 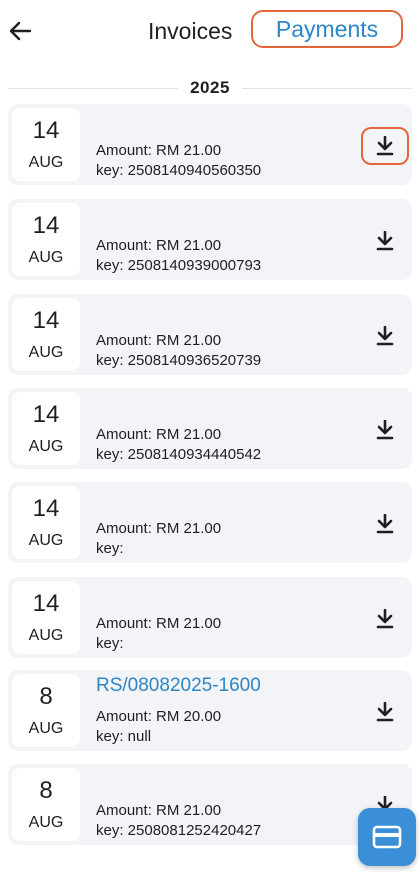 I want to click on tab-invoices: Invoices, so click(x=190, y=31).